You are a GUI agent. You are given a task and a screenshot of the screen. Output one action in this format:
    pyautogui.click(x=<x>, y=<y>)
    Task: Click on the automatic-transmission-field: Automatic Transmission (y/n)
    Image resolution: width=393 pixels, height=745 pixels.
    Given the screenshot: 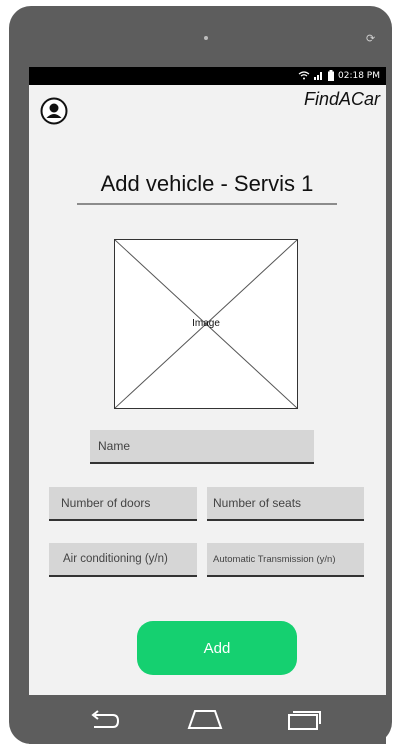 What is the action you would take?
    pyautogui.click(x=285, y=560)
    